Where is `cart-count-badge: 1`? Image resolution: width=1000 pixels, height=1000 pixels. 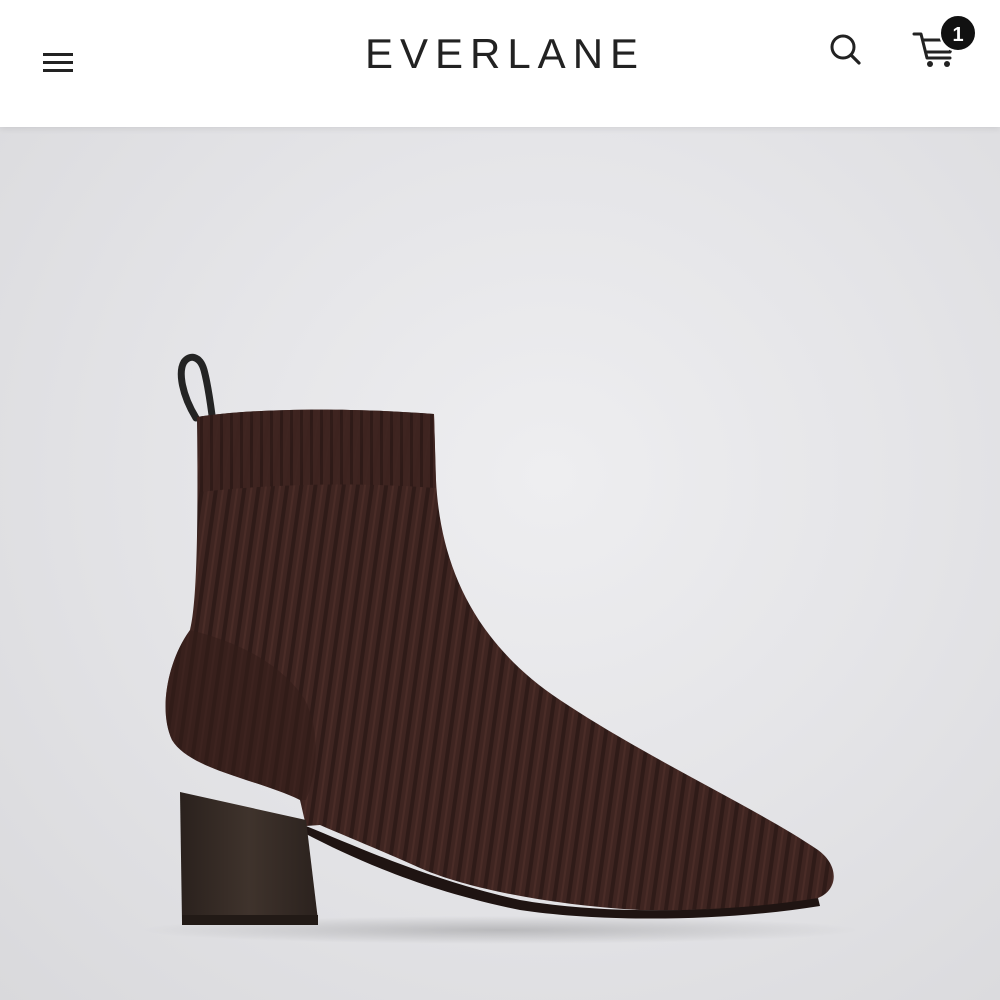 cart-count-badge: 1 is located at coordinates (958, 33).